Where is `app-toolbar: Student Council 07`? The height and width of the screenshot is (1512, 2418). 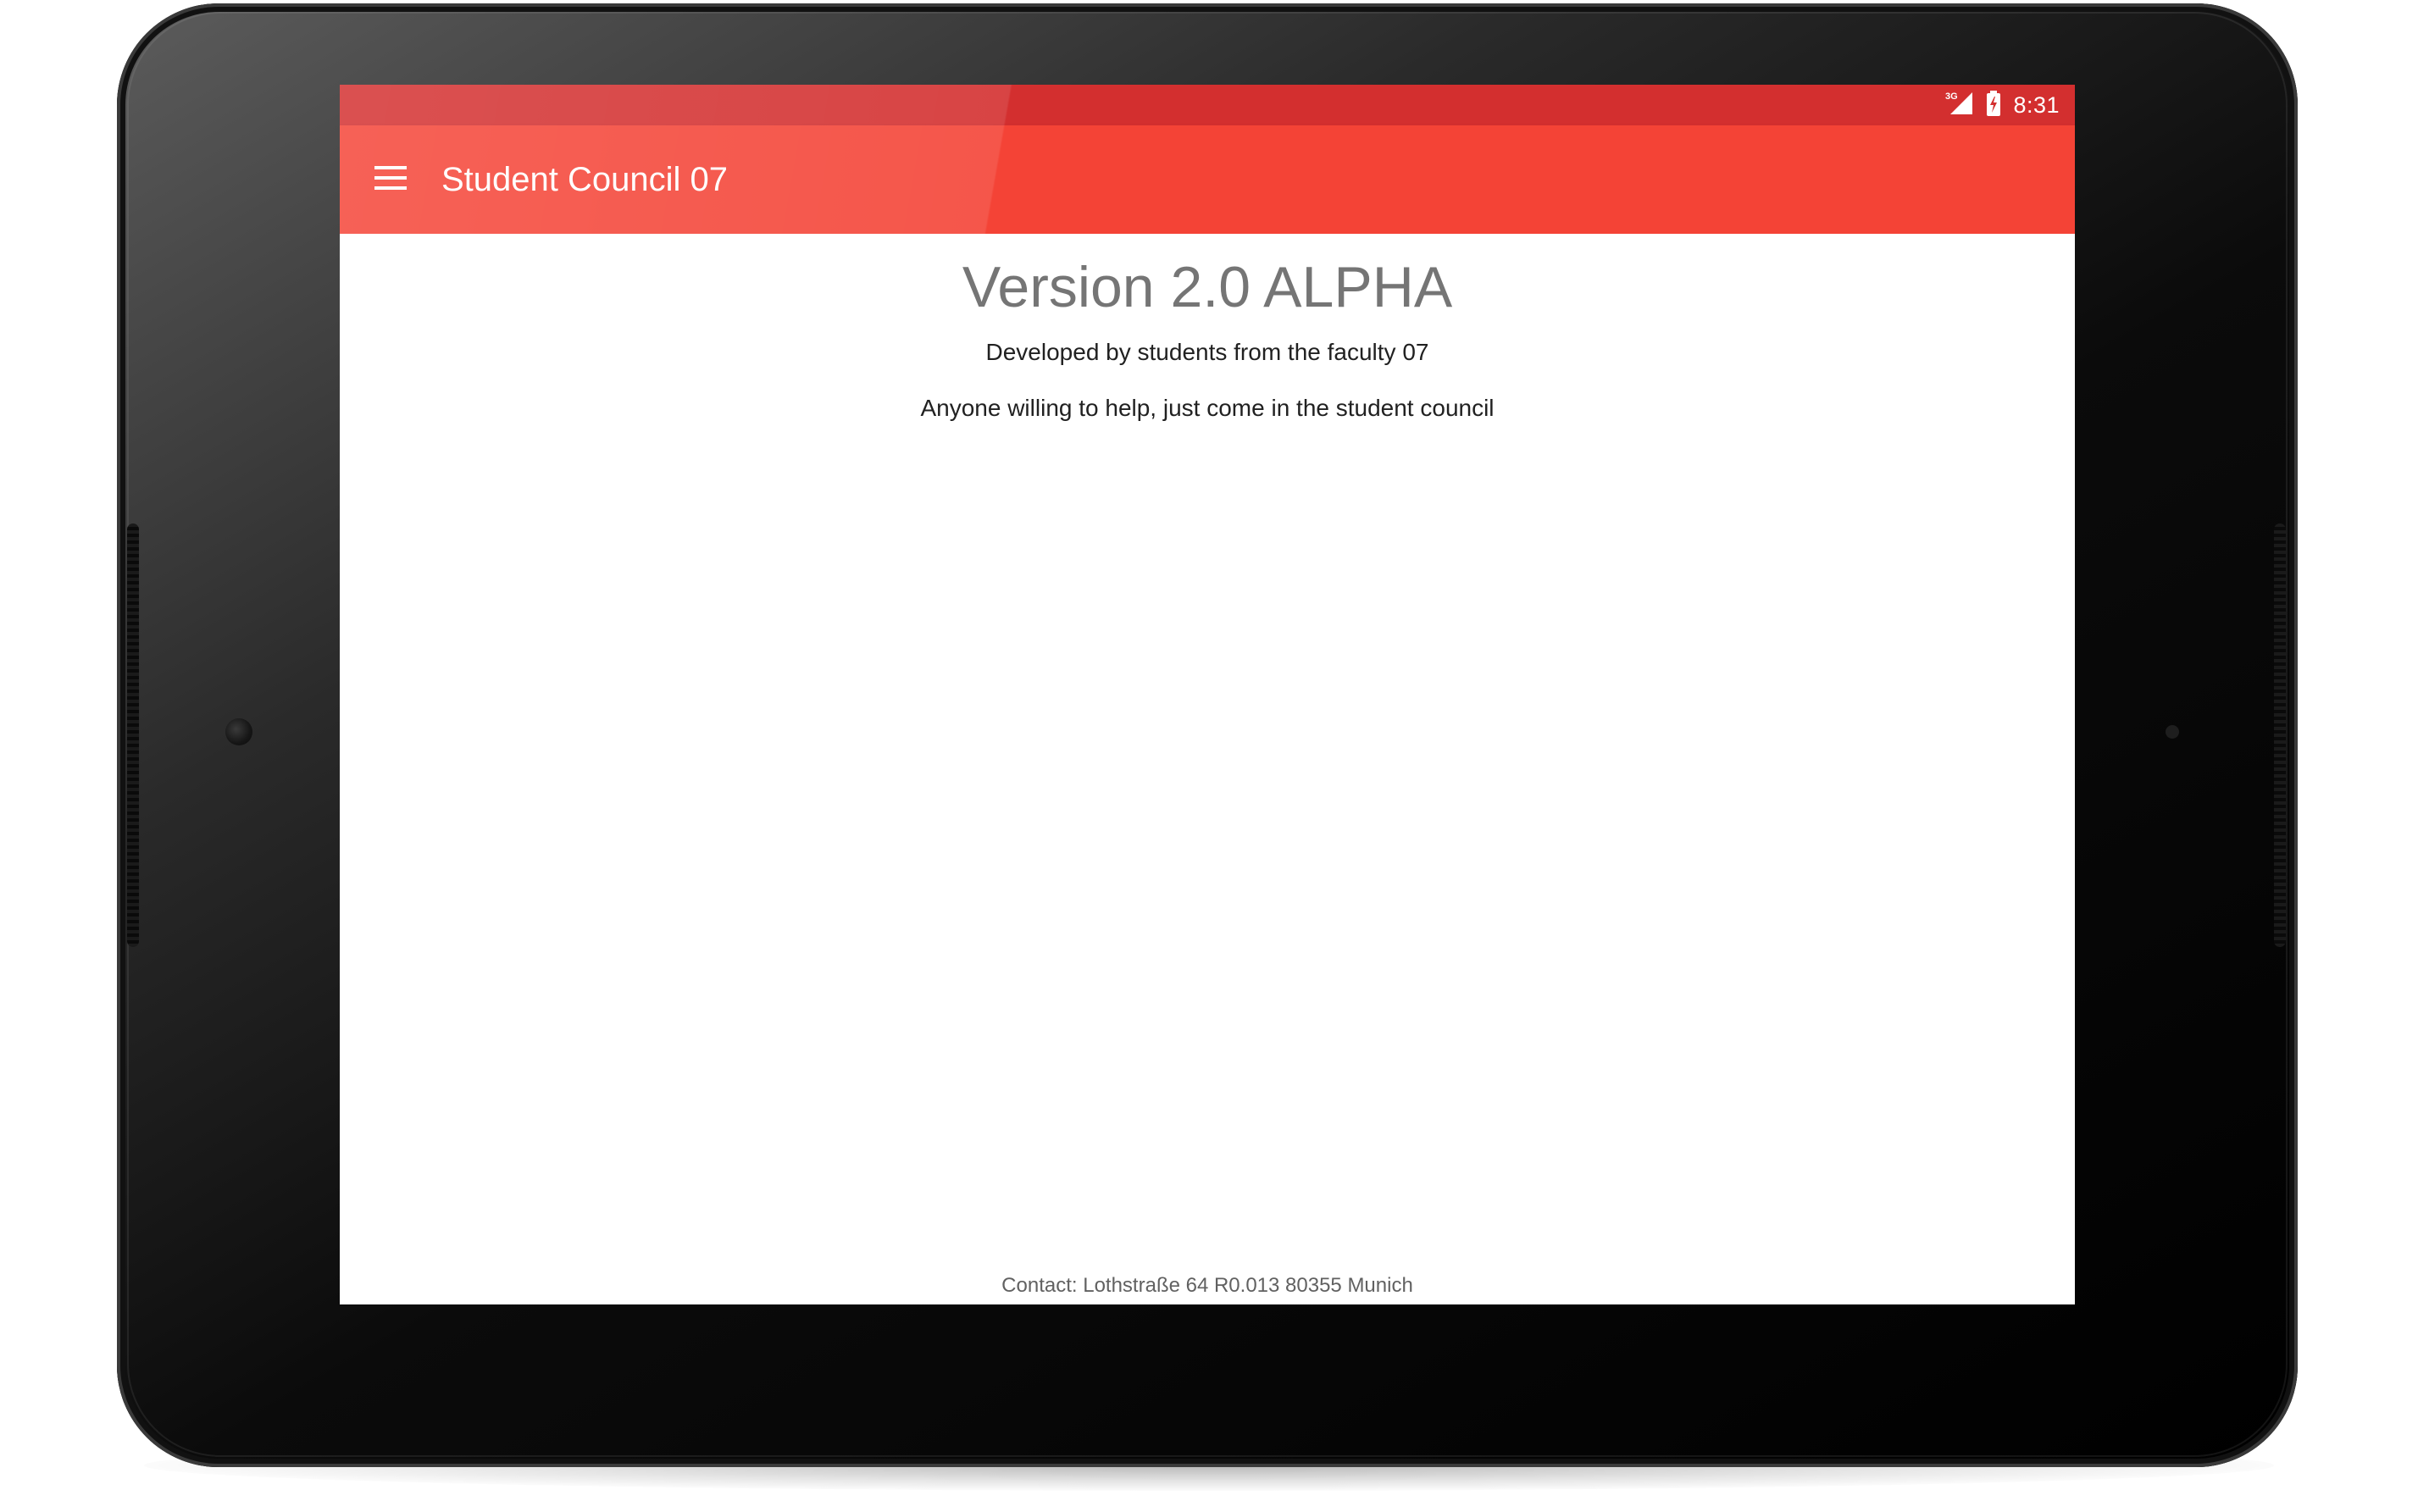 app-toolbar: Student Council 07 is located at coordinates (1207, 179).